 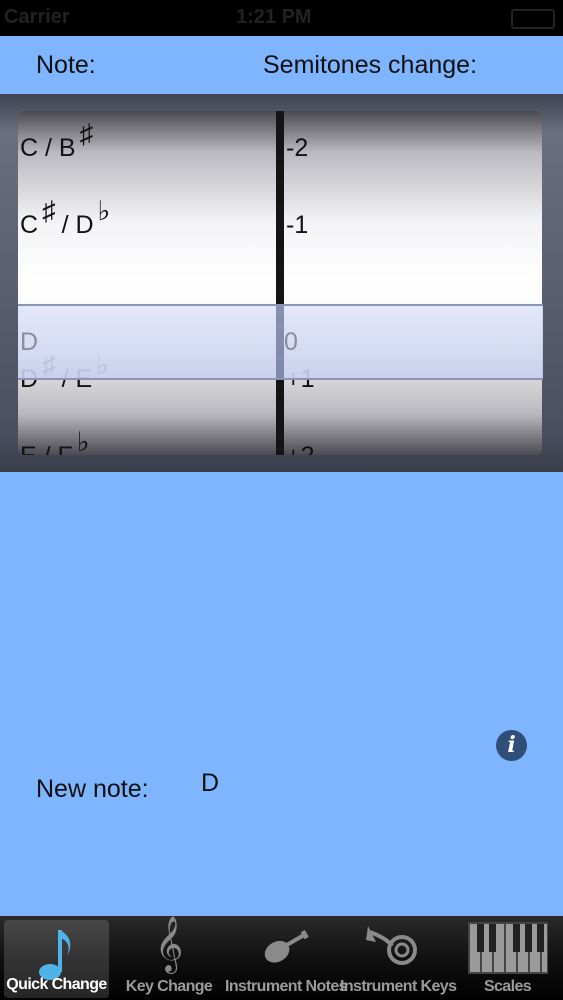 I want to click on tab-instrument-notes: Instrument Notes, so click(x=286, y=958).